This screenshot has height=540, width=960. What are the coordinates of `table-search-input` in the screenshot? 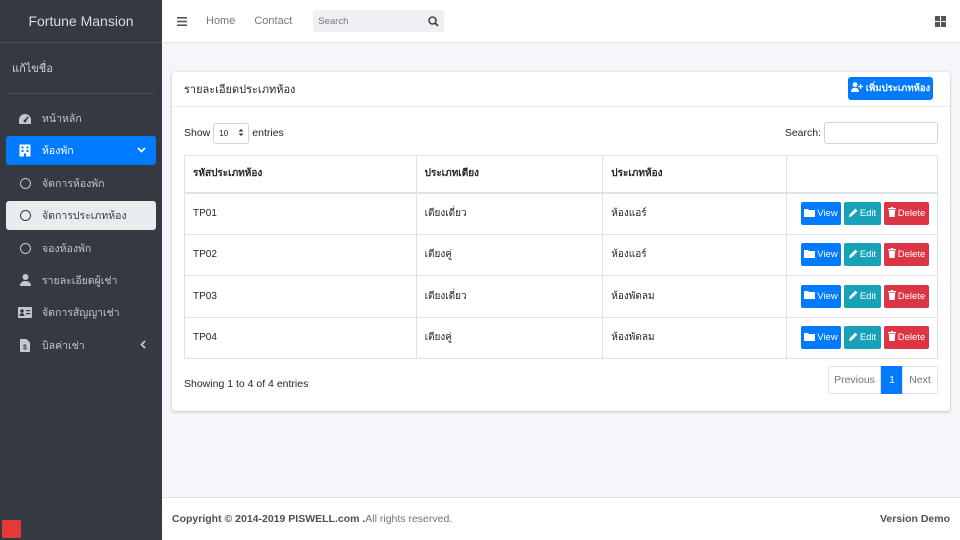 It's located at (881, 133).